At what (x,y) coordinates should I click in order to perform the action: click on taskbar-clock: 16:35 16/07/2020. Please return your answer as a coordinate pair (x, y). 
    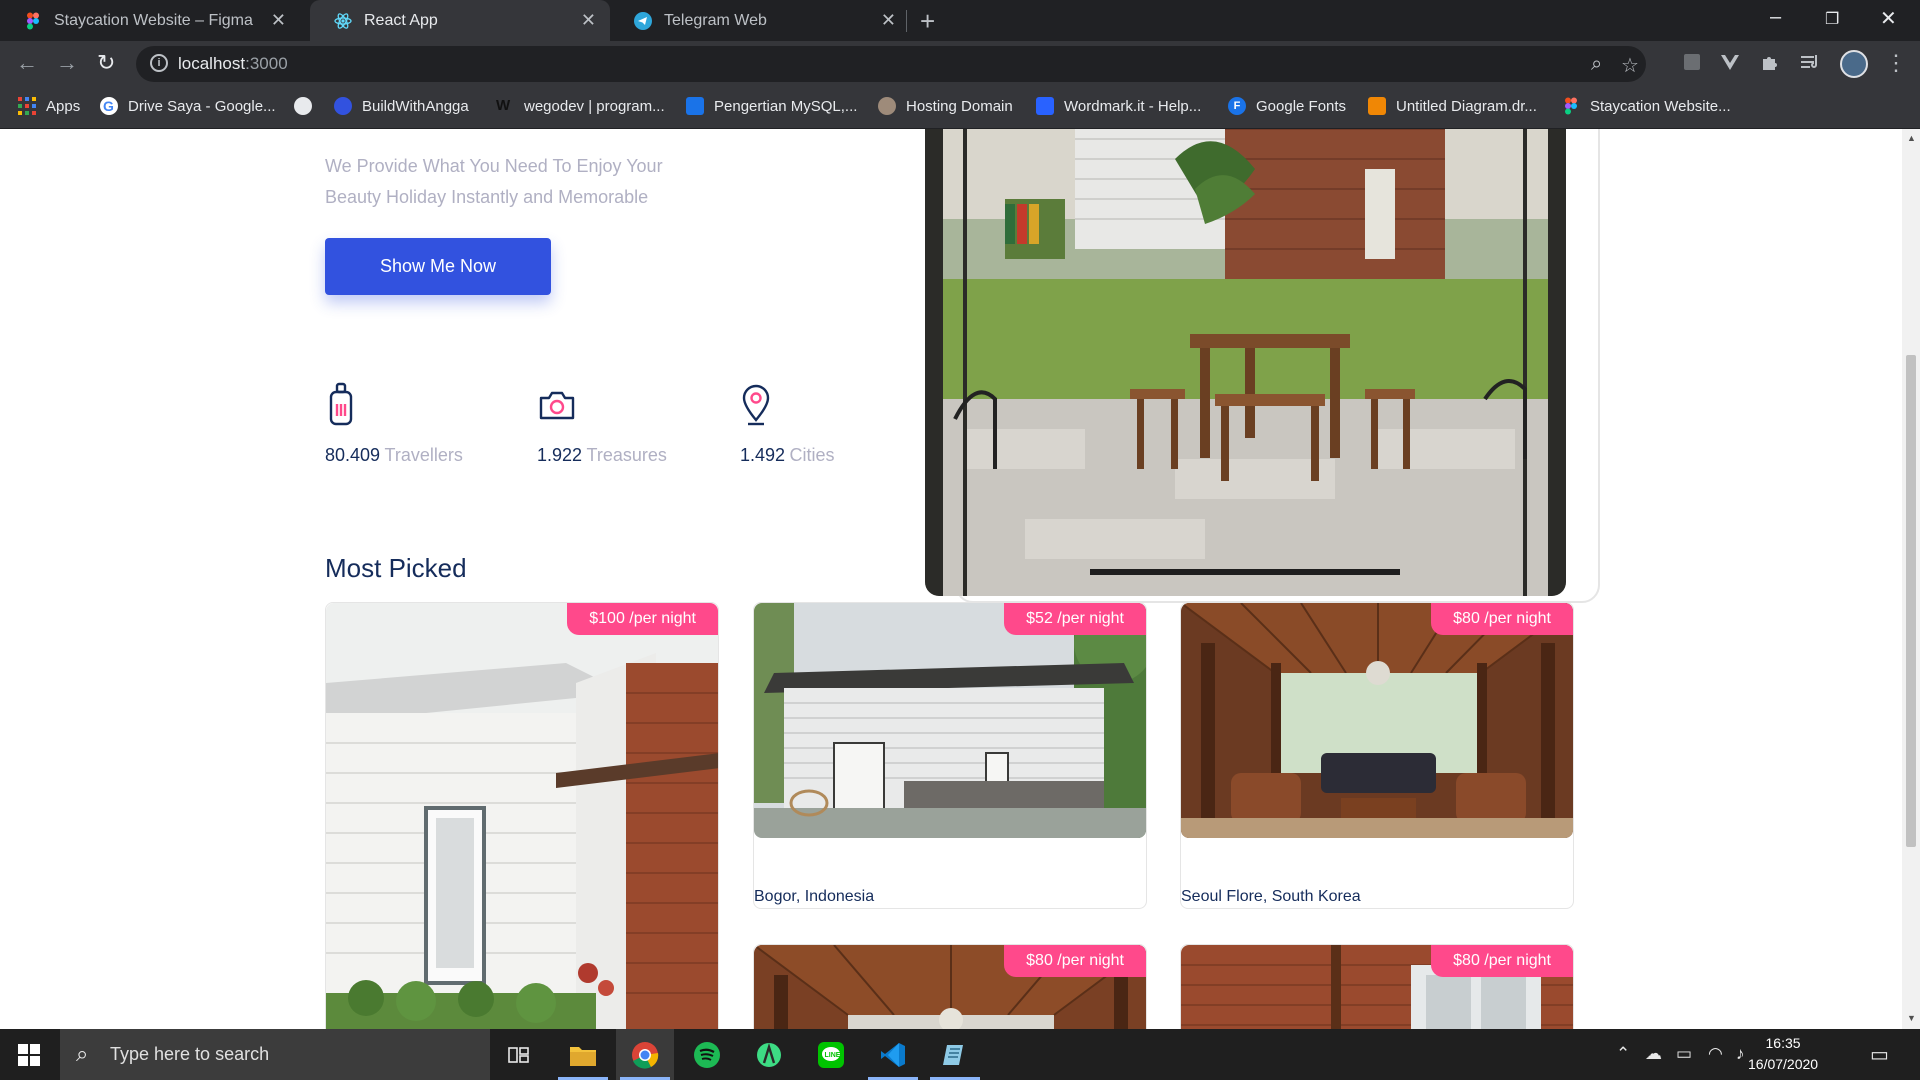
    Looking at the image, I should click on (1783, 1054).